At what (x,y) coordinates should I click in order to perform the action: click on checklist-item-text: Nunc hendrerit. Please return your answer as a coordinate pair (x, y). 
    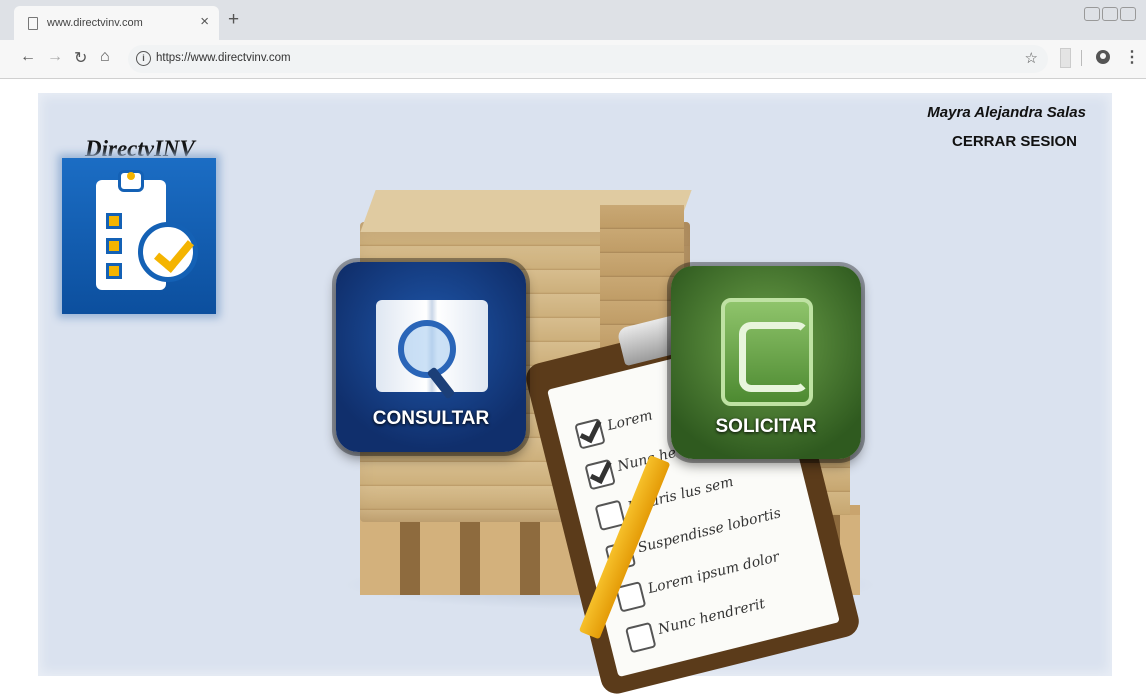
    Looking at the image, I should click on (711, 616).